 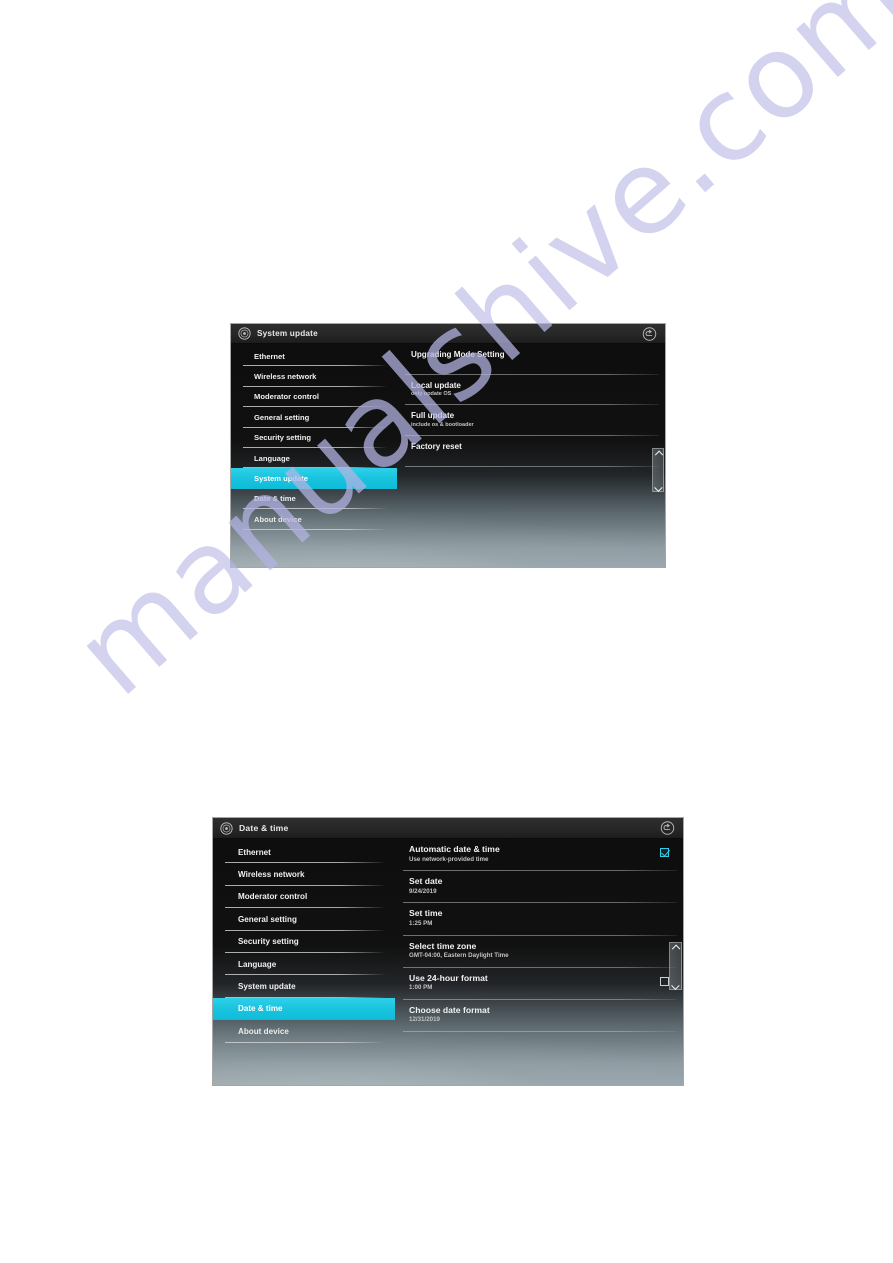 What do you see at coordinates (443, 945) in the screenshot?
I see `pref-title: Select time zone` at bounding box center [443, 945].